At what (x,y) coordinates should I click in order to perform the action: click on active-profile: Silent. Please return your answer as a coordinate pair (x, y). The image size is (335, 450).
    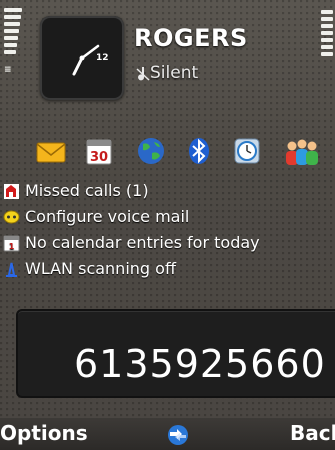
    Looking at the image, I should click on (174, 73).